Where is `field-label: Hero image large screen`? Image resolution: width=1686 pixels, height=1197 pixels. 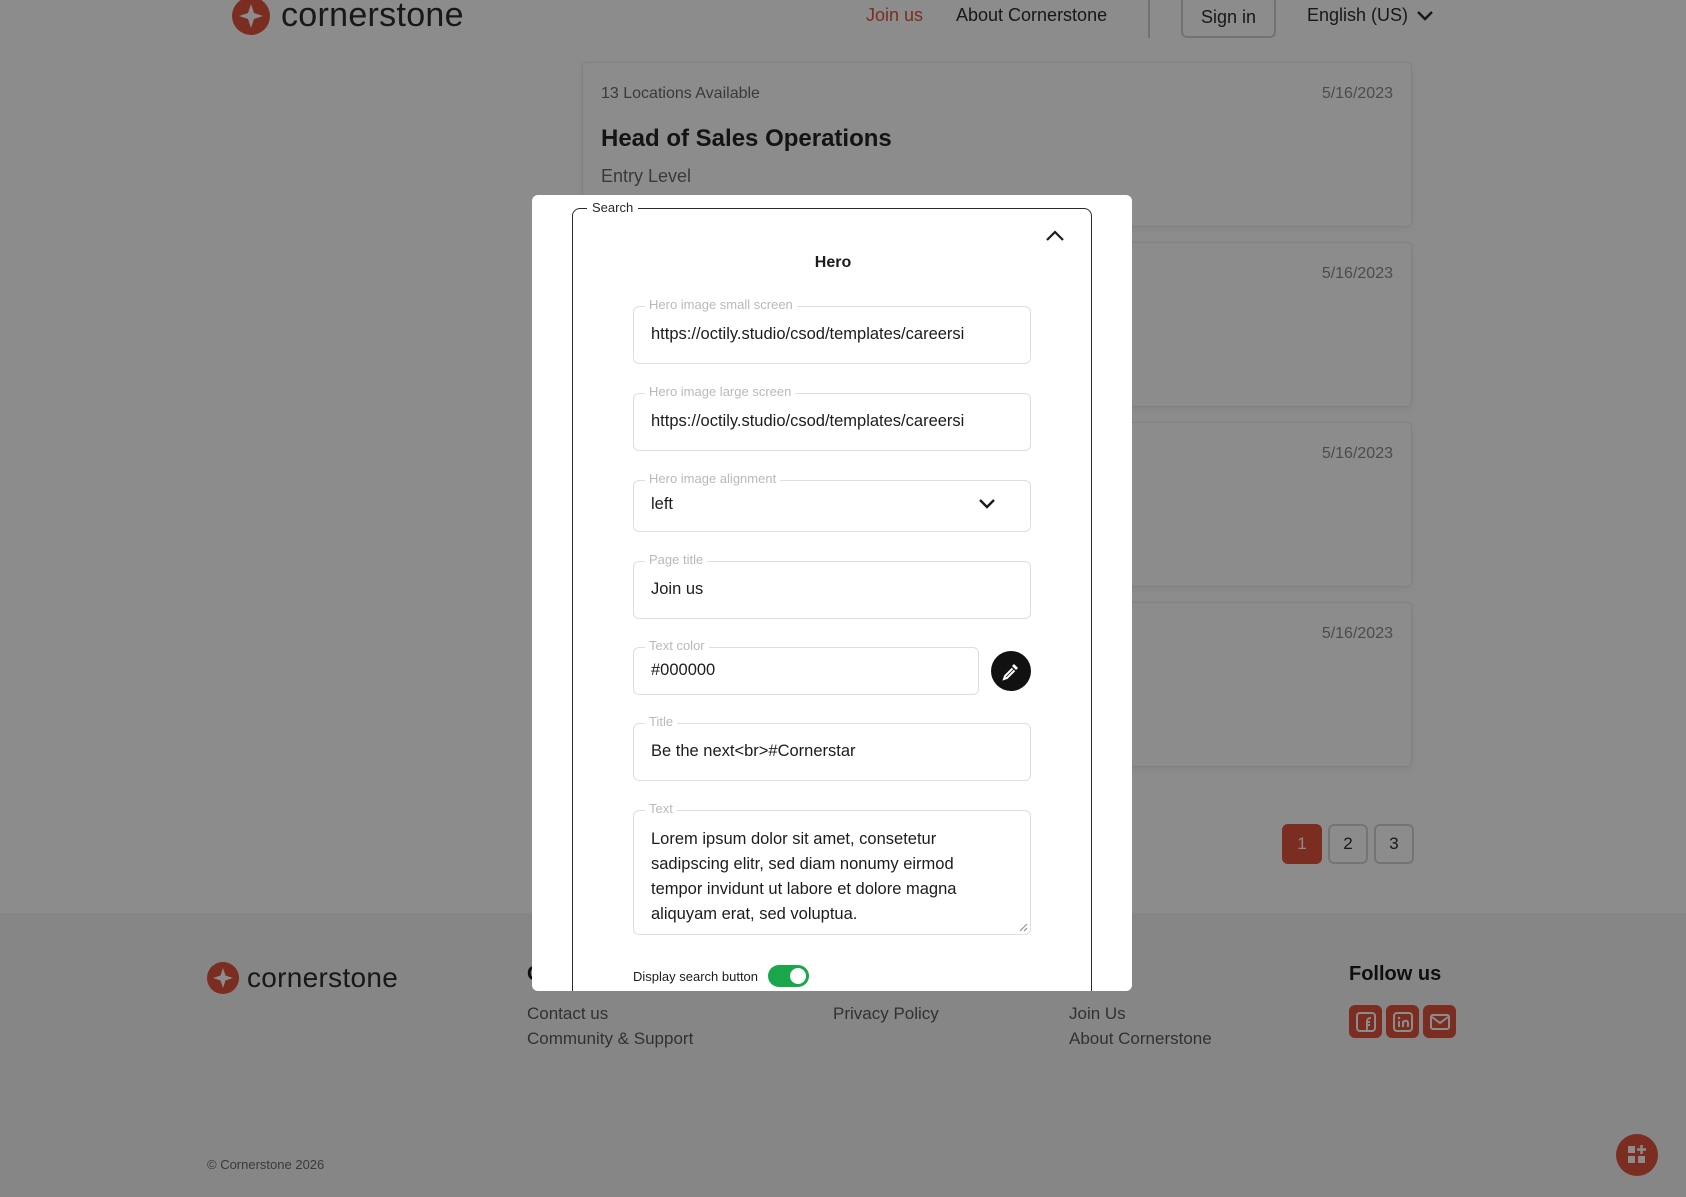 field-label: Hero image large screen is located at coordinates (720, 391).